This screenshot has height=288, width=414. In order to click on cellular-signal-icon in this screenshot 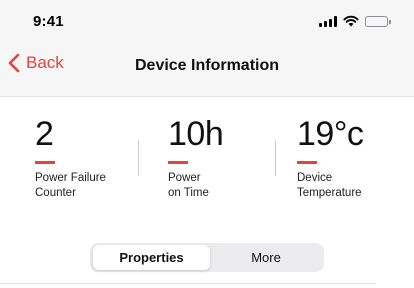, I will do `click(328, 21)`.